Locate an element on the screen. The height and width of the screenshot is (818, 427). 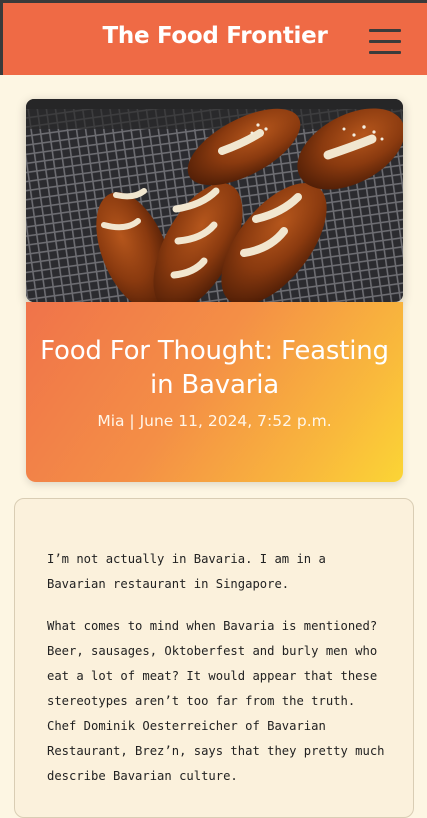
site-header: The Food Frontier is located at coordinates (213, 37).